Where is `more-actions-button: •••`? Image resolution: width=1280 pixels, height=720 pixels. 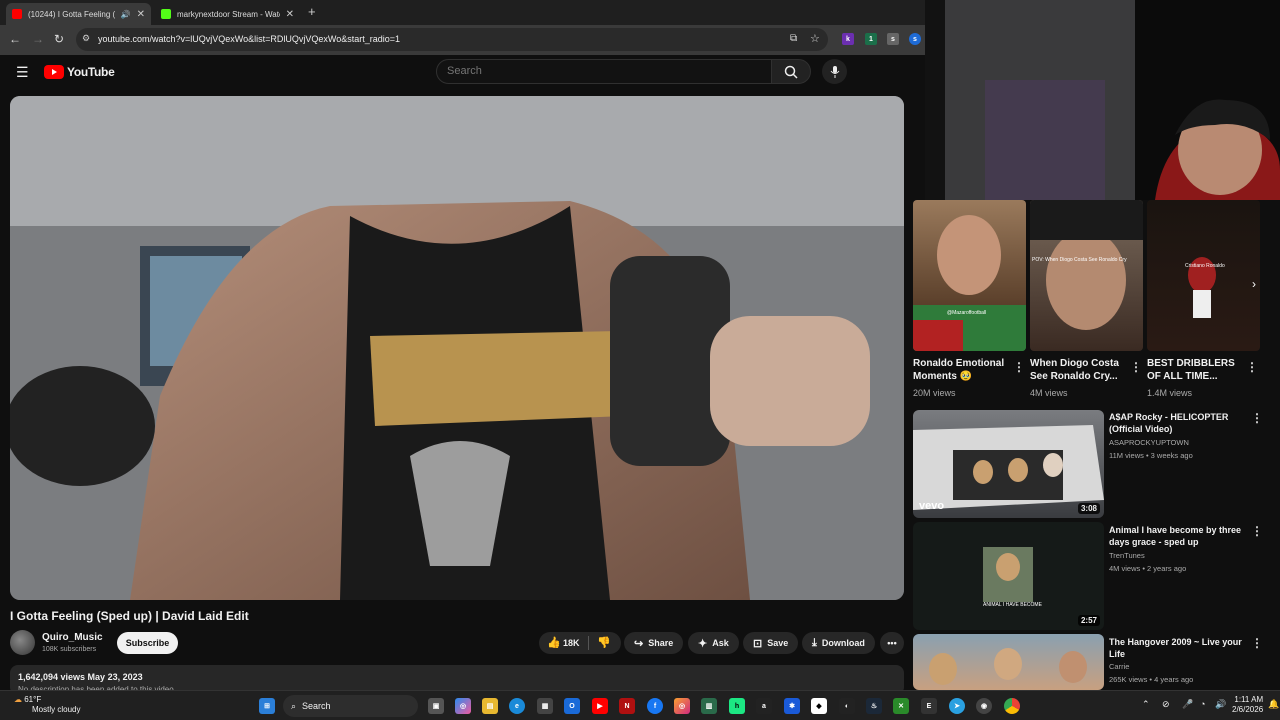
more-actions-button: ••• is located at coordinates (892, 643).